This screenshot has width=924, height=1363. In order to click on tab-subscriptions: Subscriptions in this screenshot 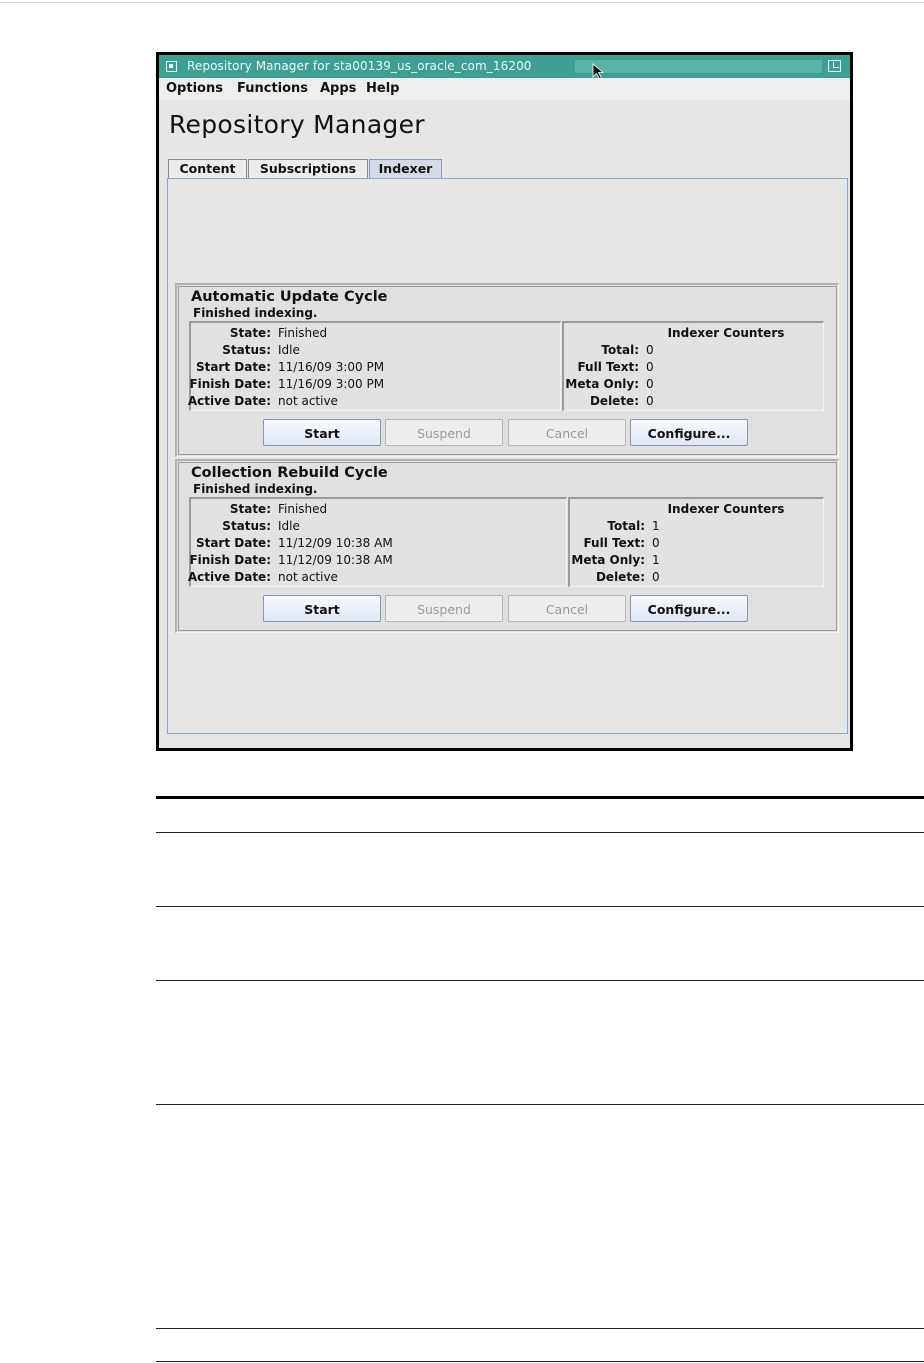, I will do `click(308, 168)`.